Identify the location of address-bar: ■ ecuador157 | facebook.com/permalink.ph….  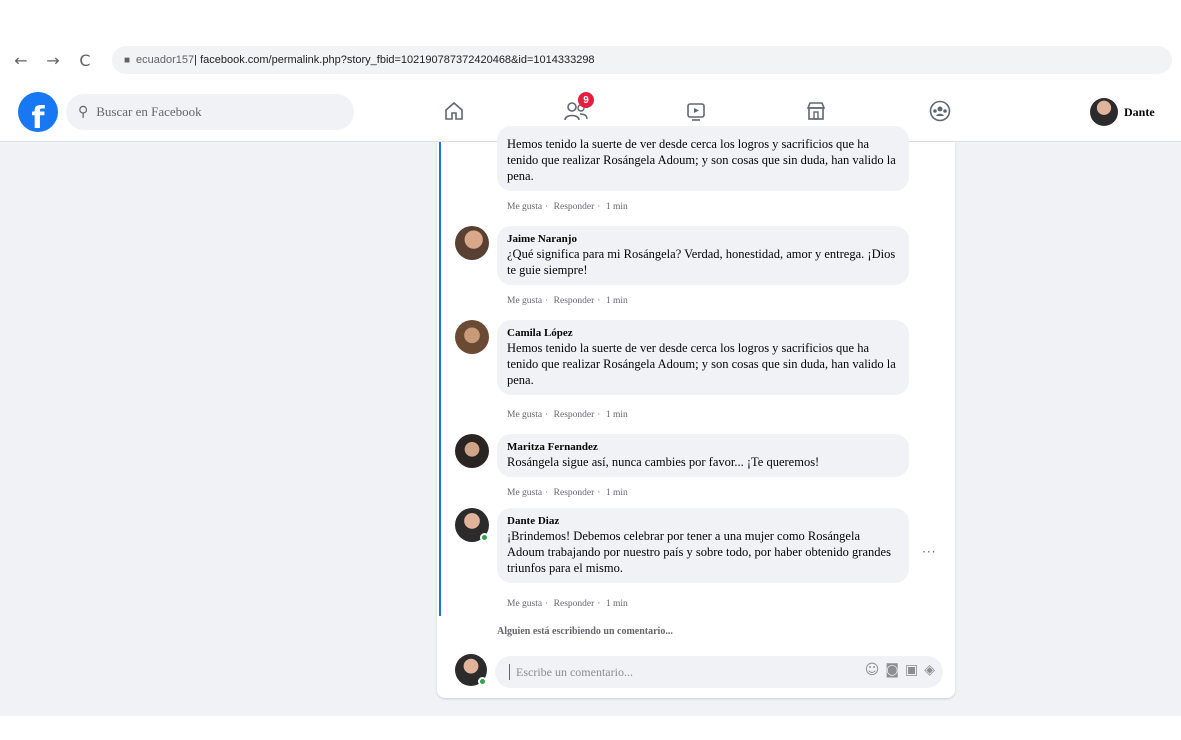
(642, 60).